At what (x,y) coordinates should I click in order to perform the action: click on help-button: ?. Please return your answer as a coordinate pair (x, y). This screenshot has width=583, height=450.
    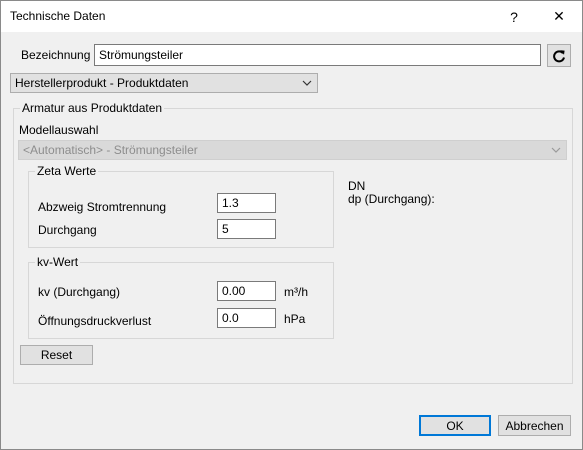
    Looking at the image, I should click on (514, 16).